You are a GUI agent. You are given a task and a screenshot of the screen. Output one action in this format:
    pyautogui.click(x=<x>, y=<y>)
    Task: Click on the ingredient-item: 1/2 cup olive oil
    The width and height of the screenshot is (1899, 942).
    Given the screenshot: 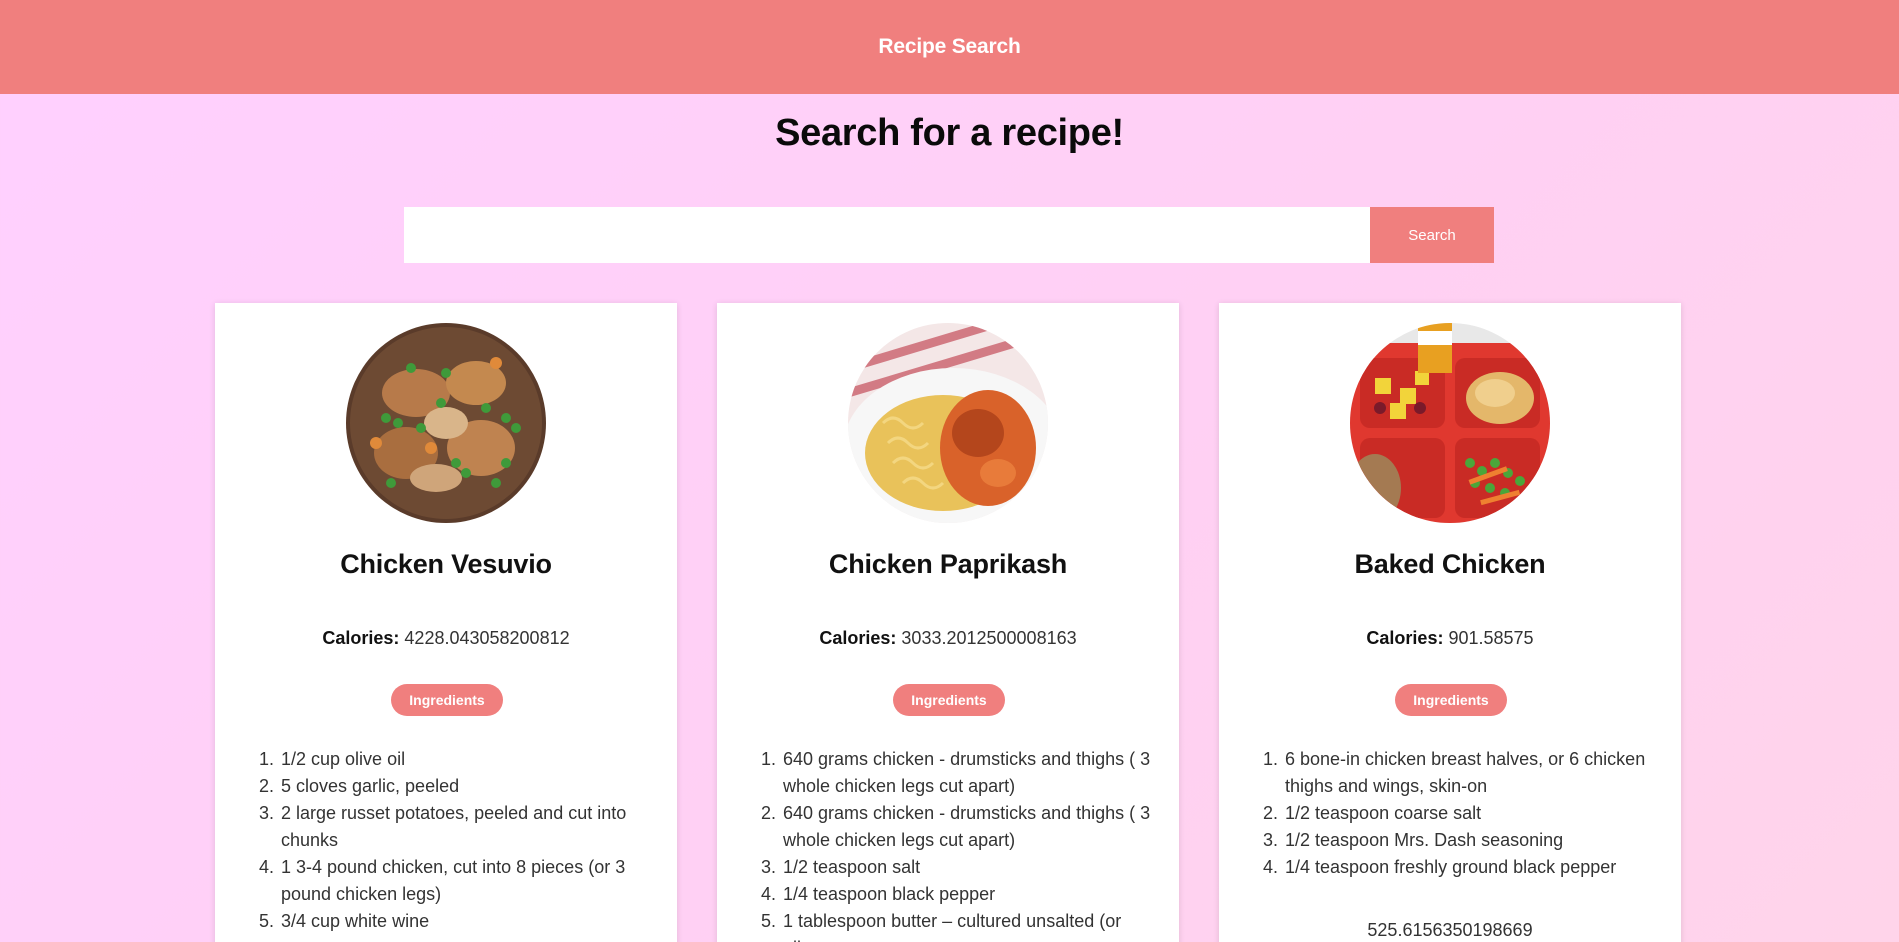 What is the action you would take?
    pyautogui.click(x=467, y=759)
    